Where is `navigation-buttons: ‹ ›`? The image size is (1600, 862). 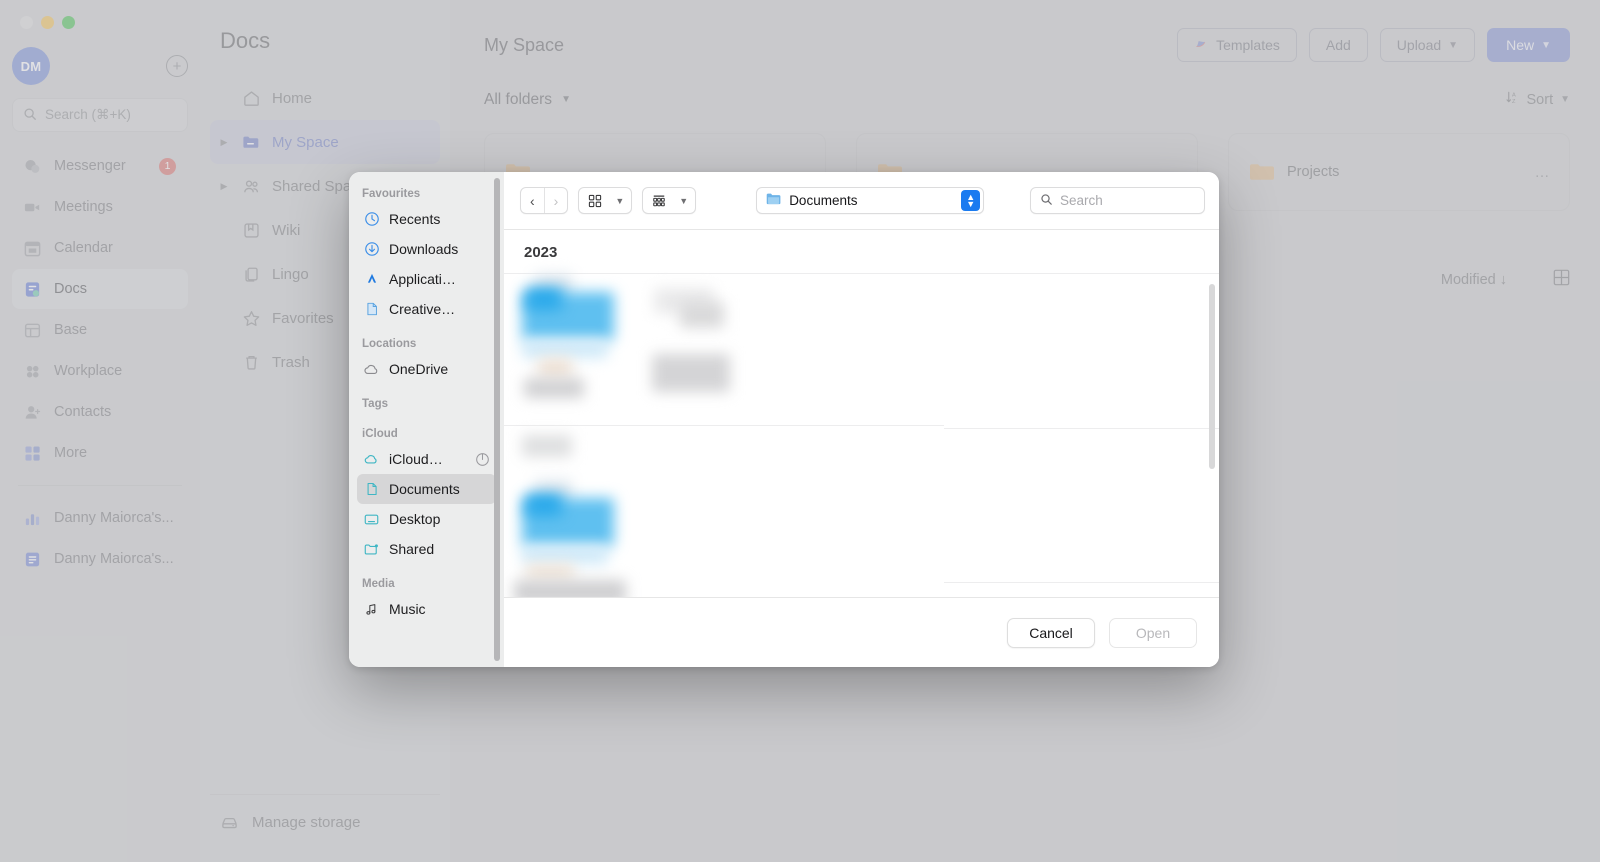 navigation-buttons: ‹ › is located at coordinates (544, 200).